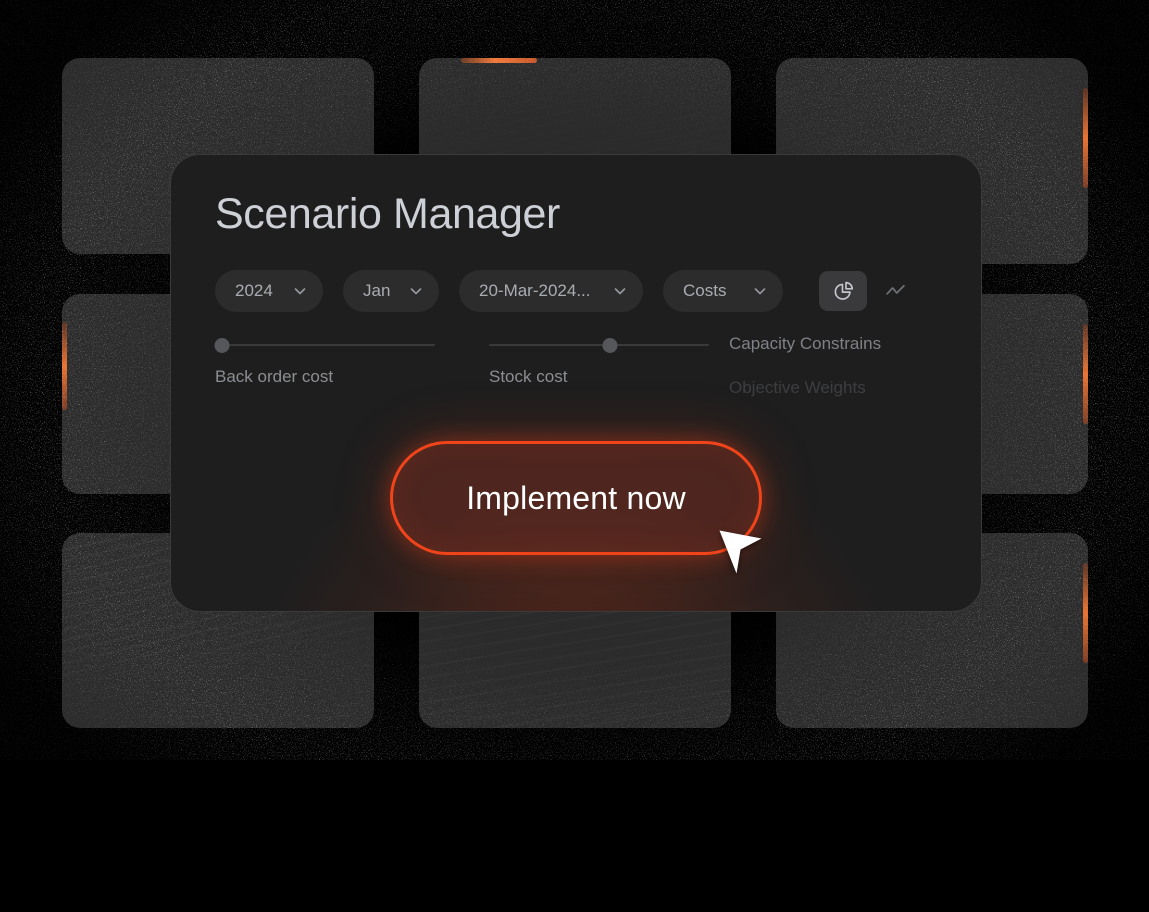 The width and height of the screenshot is (1149, 912). I want to click on pie-chart-view-button, so click(843, 291).